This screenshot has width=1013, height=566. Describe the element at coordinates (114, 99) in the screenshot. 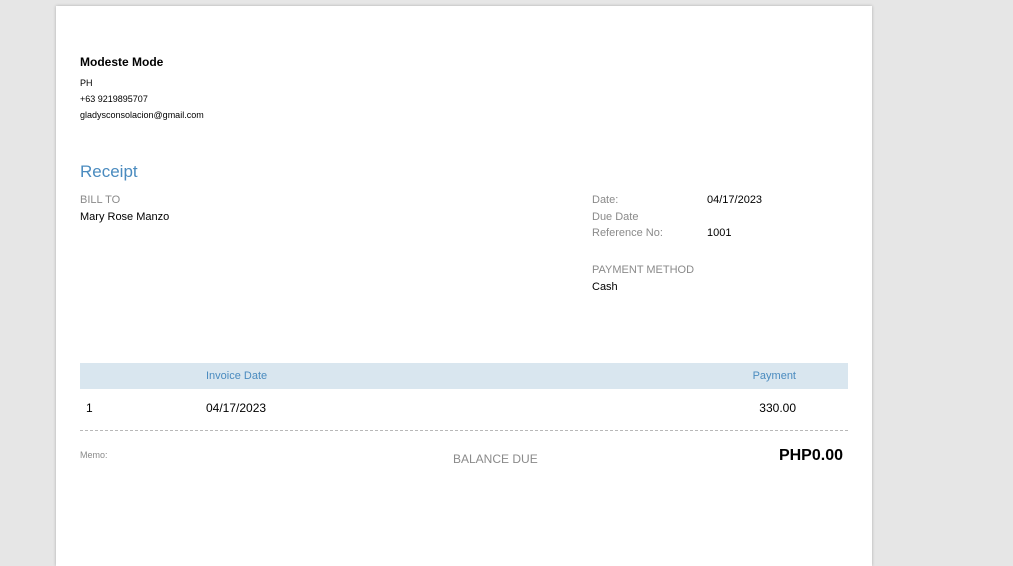

I see `business-phone: +63 9219895707` at that location.